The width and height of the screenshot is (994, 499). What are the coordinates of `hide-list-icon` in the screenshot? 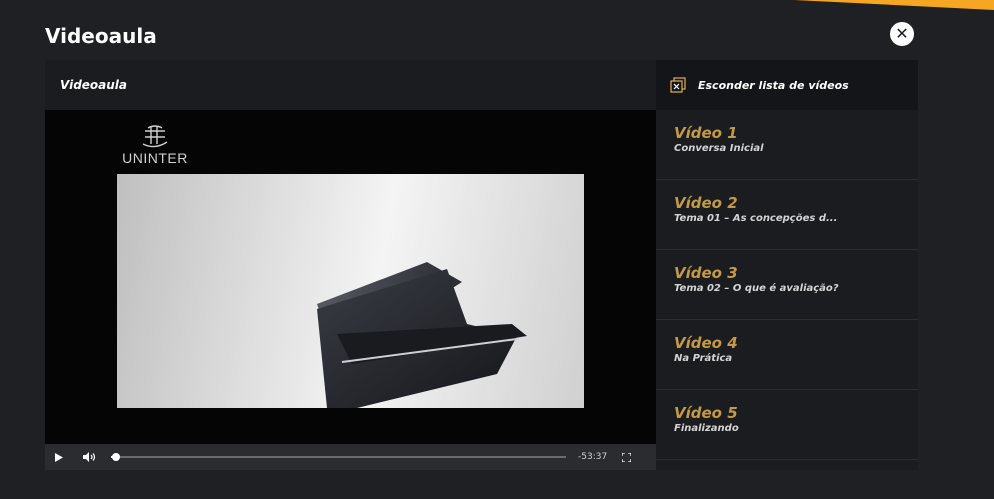 It's located at (678, 85).